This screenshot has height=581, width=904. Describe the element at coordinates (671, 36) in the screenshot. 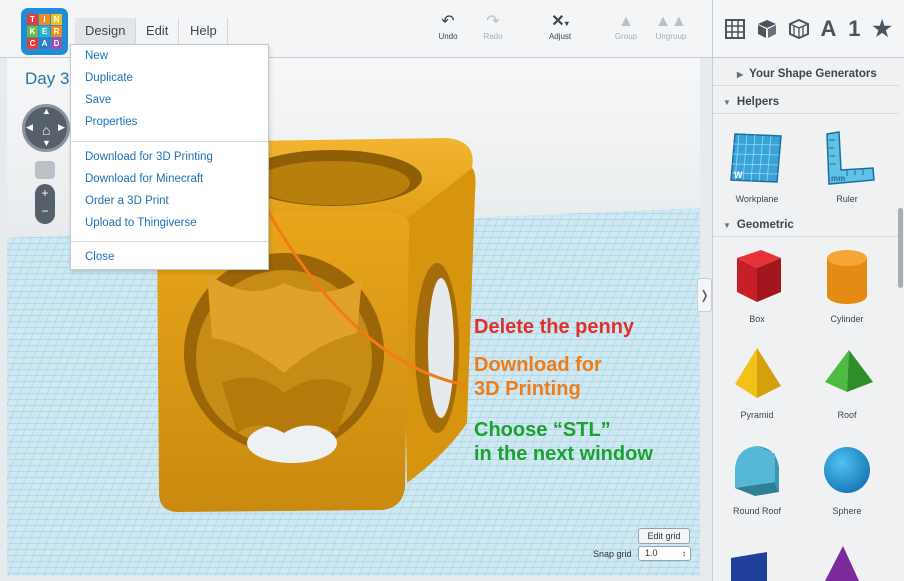

I see `ungroup-label: Ungroup` at that location.